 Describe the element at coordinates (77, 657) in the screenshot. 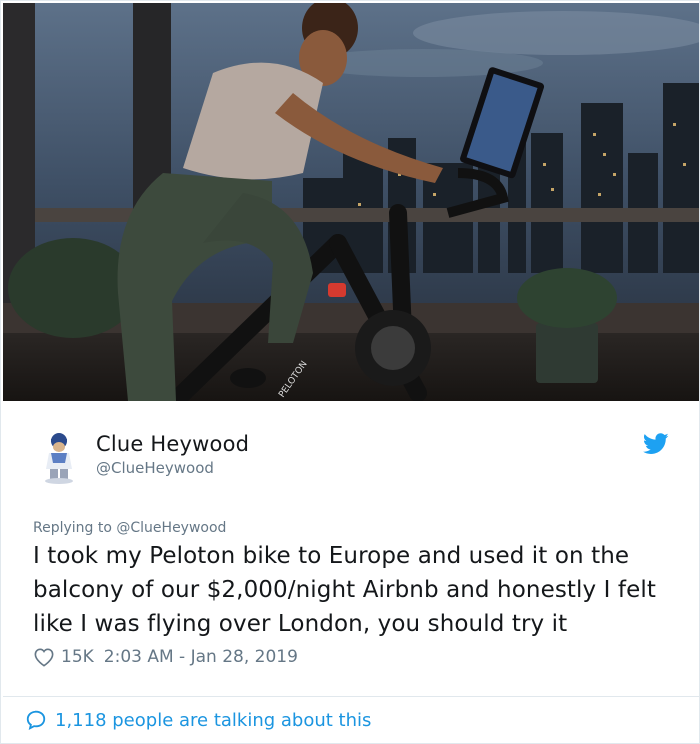

I see `like-count: 15K` at that location.